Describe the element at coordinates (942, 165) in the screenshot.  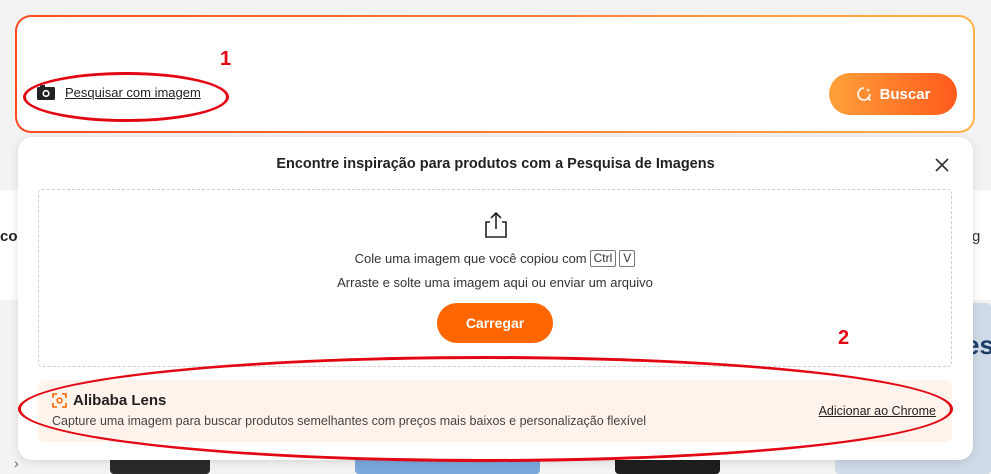
I see `close-icon` at that location.